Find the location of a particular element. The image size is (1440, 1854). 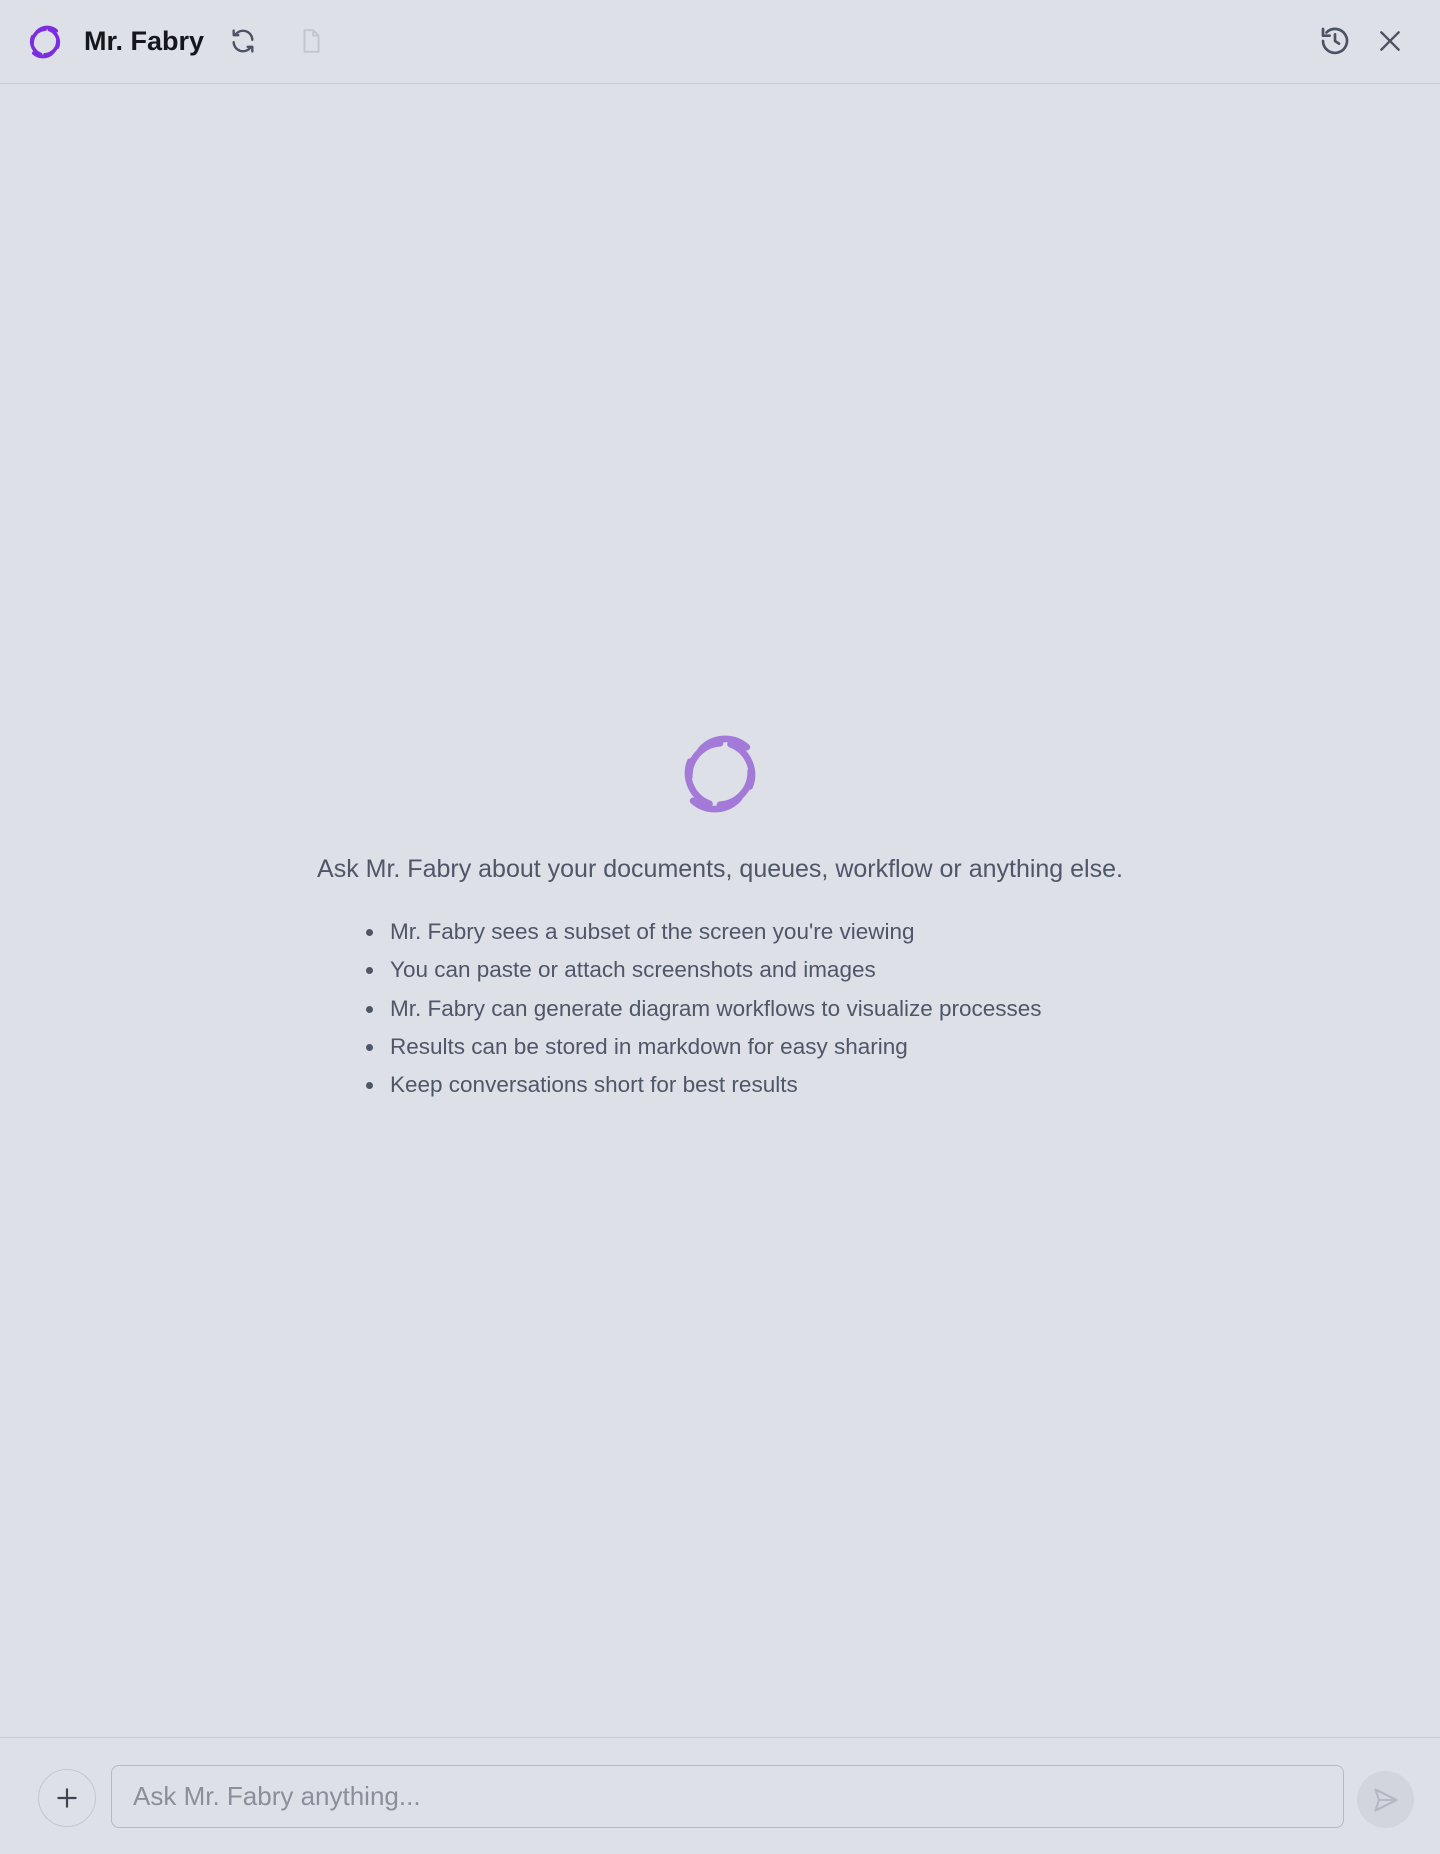

close-button is located at coordinates (1390, 41).